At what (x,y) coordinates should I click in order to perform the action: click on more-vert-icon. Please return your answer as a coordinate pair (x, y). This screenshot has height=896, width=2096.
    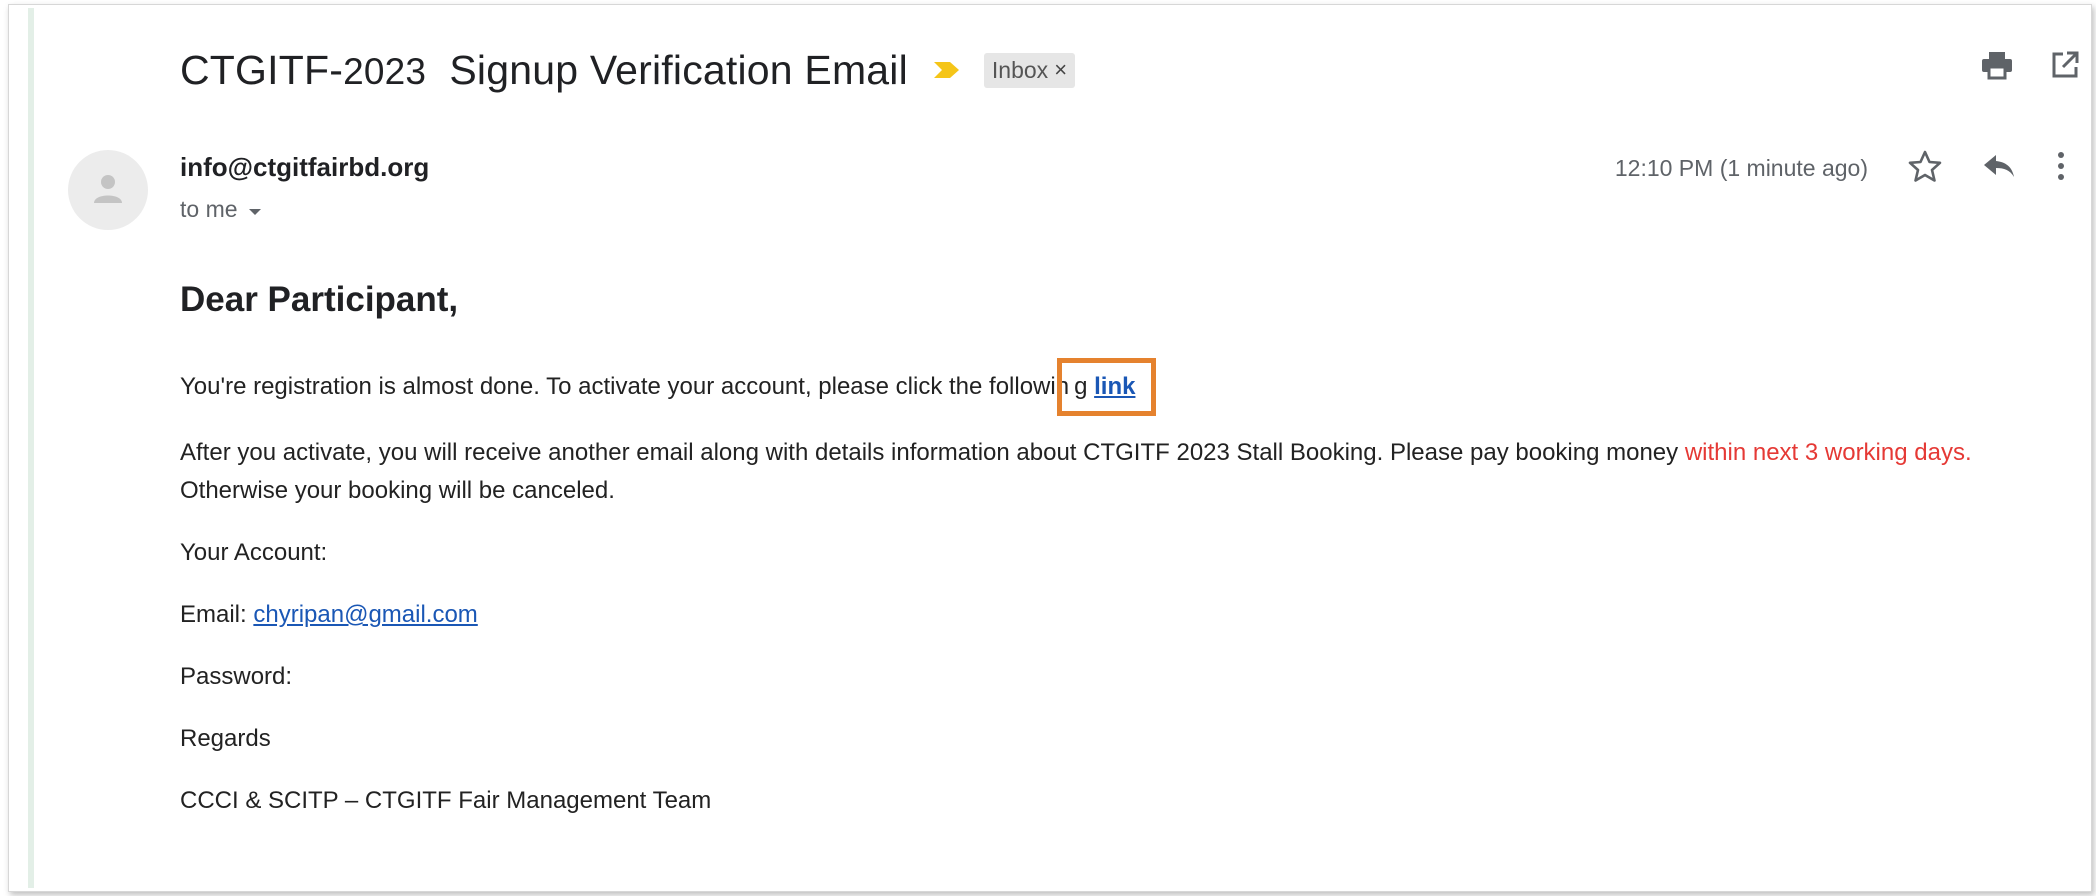
    Looking at the image, I should click on (2061, 168).